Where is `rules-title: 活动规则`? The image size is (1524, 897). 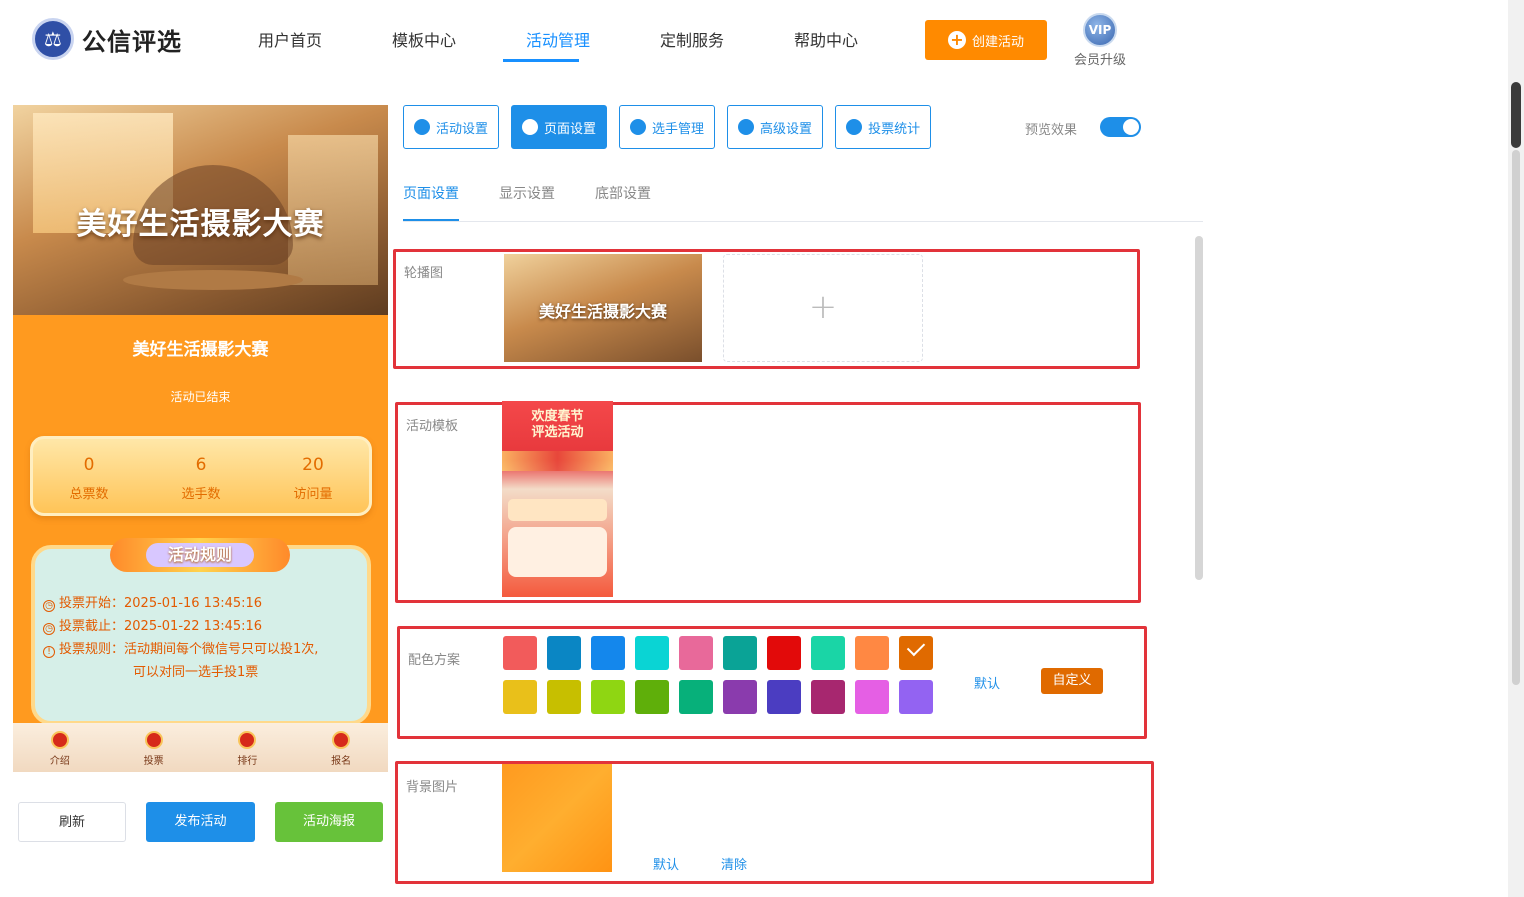
rules-title: 活动规则 is located at coordinates (199, 555).